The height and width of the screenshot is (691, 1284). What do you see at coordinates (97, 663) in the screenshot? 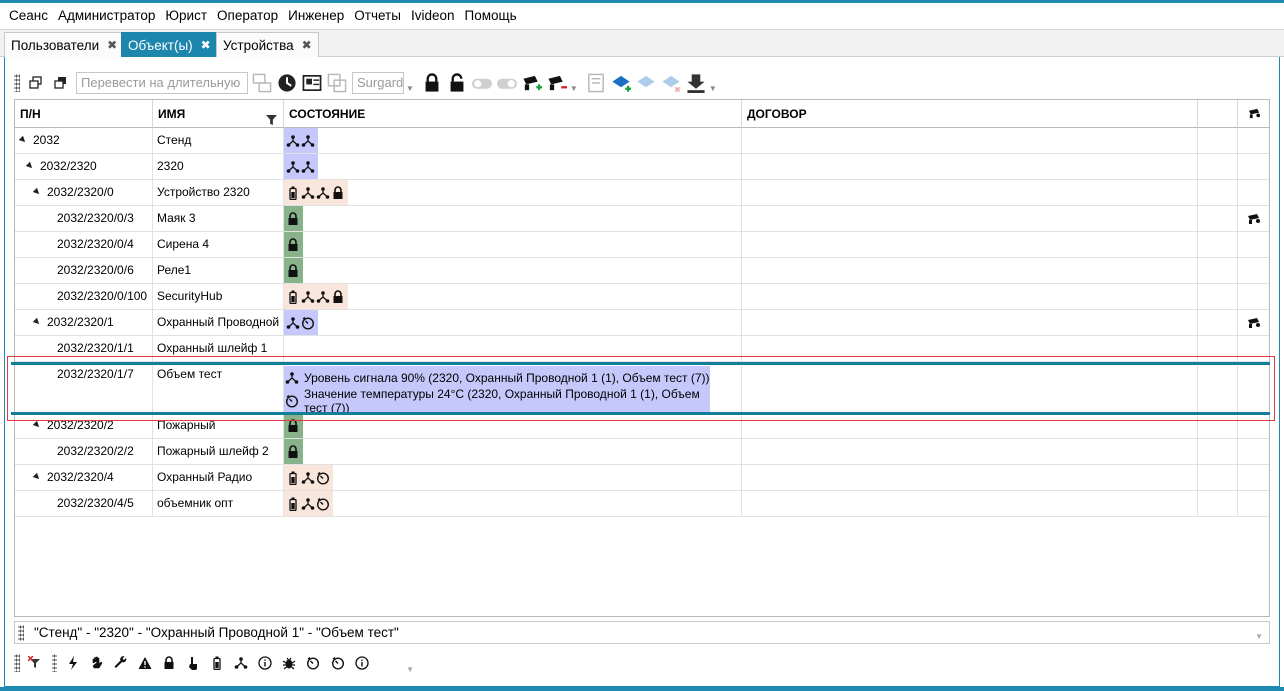
I see `hand-icon` at bounding box center [97, 663].